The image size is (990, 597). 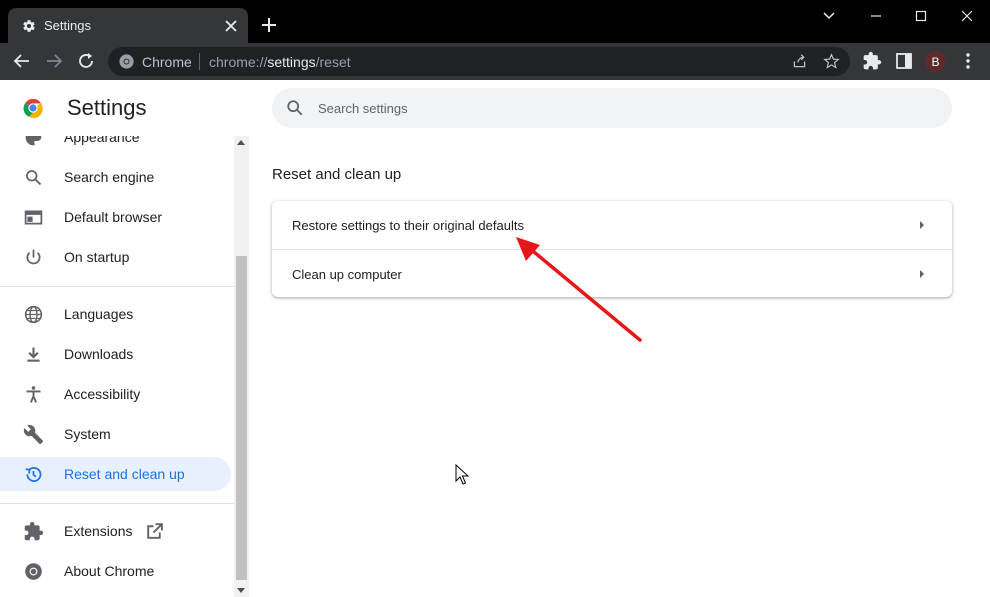 I want to click on mouse-cursor-icon, so click(x=462, y=474).